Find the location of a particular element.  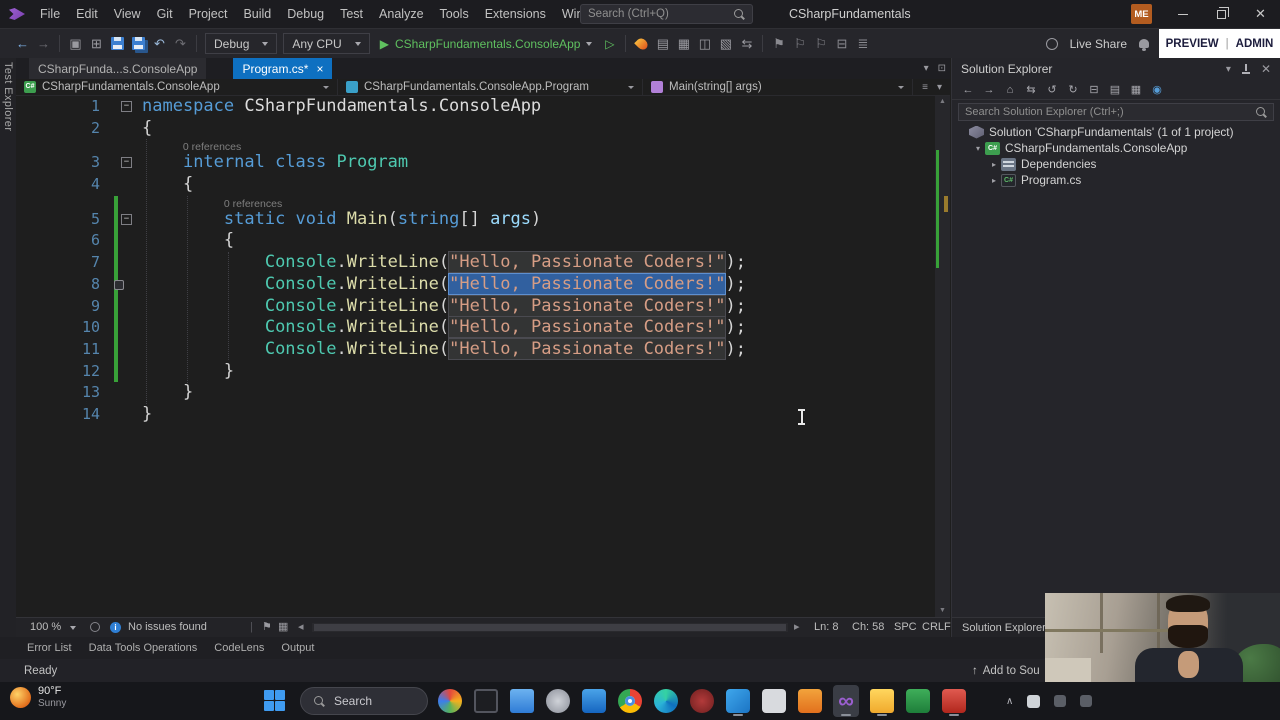

document-outline-icon: ≡ is located at coordinates (925, 87).